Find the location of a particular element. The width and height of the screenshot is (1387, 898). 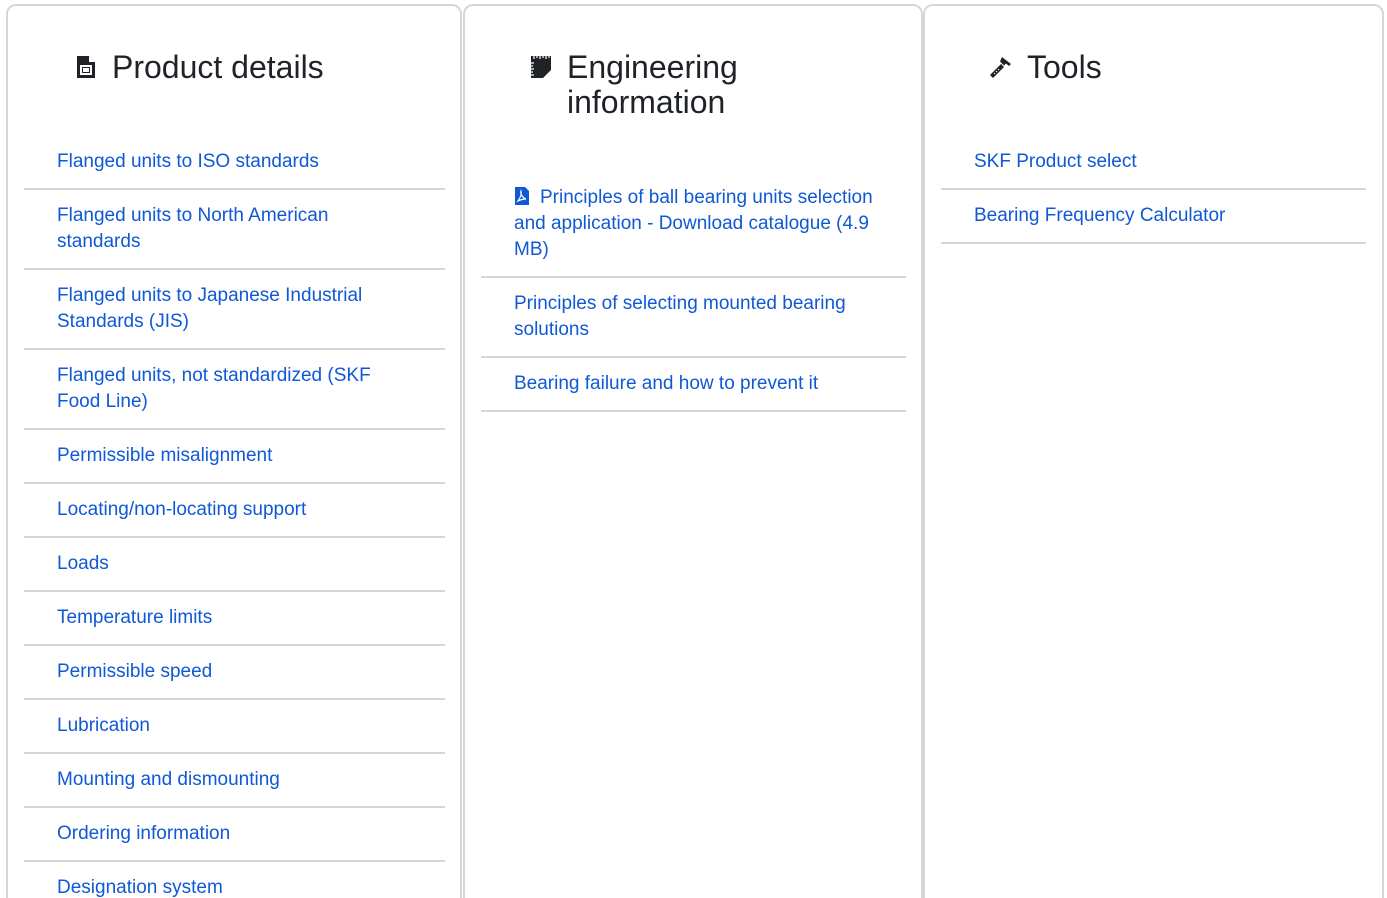

document-icon is located at coordinates (86, 67).